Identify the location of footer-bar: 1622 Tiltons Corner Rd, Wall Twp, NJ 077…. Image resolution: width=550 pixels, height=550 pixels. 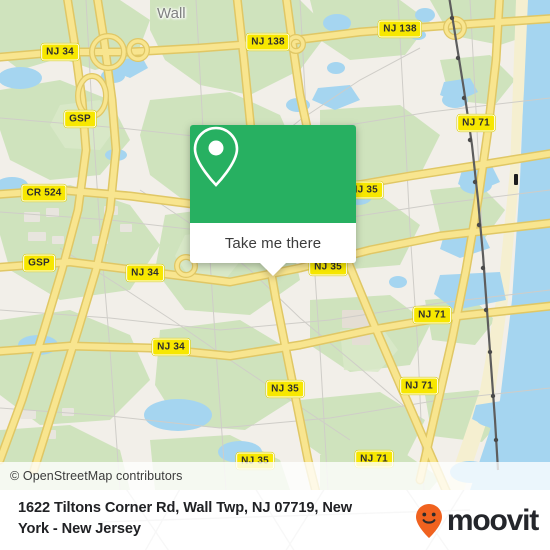
(275, 520).